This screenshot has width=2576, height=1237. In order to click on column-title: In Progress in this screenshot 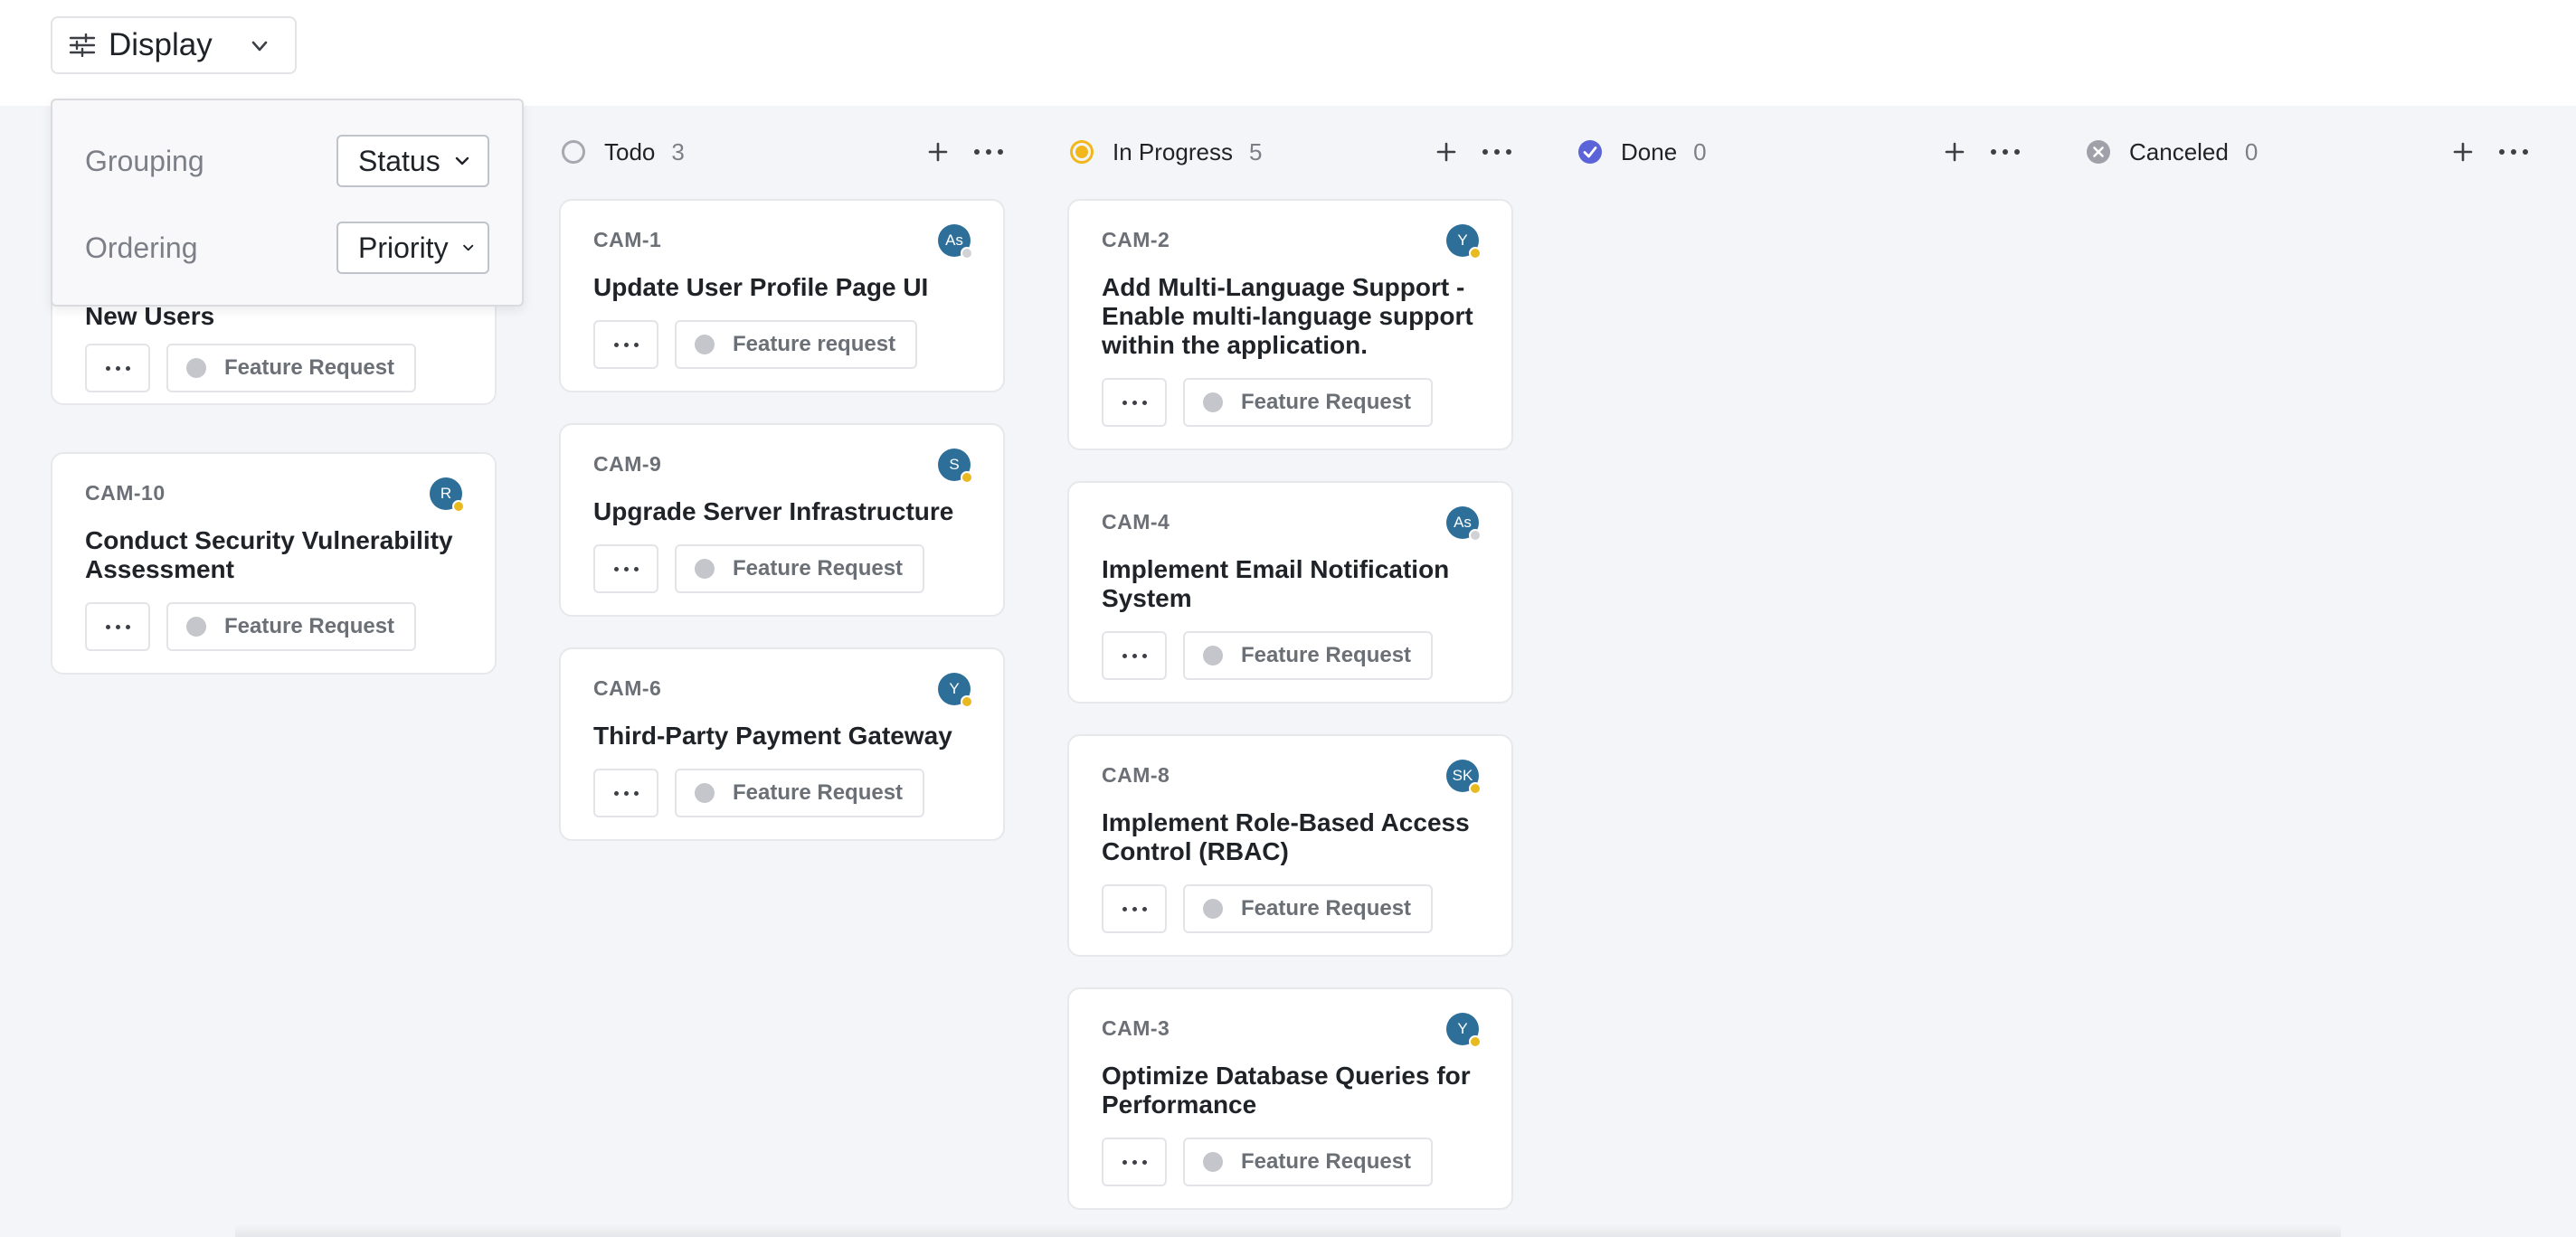, I will do `click(1173, 151)`.